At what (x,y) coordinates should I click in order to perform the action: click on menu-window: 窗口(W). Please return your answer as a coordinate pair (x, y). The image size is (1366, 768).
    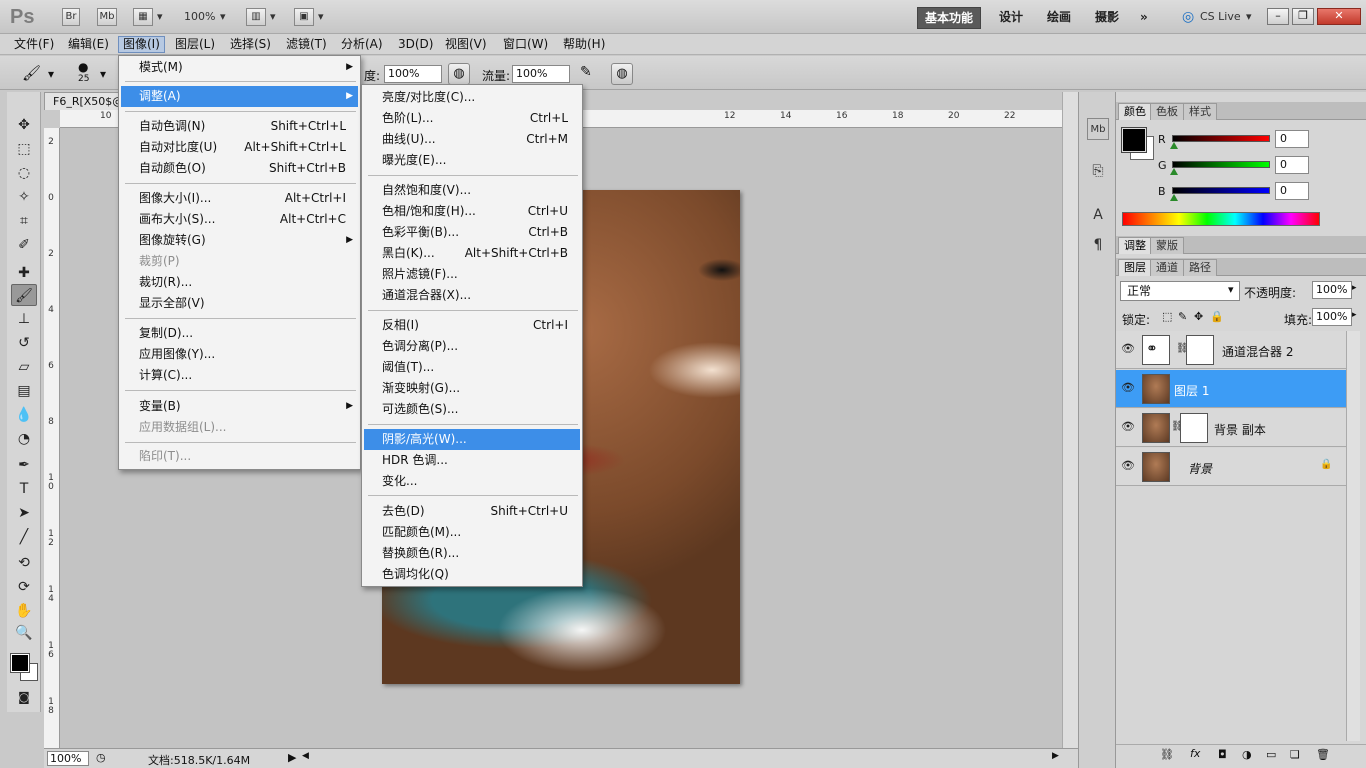
    Looking at the image, I should click on (525, 44).